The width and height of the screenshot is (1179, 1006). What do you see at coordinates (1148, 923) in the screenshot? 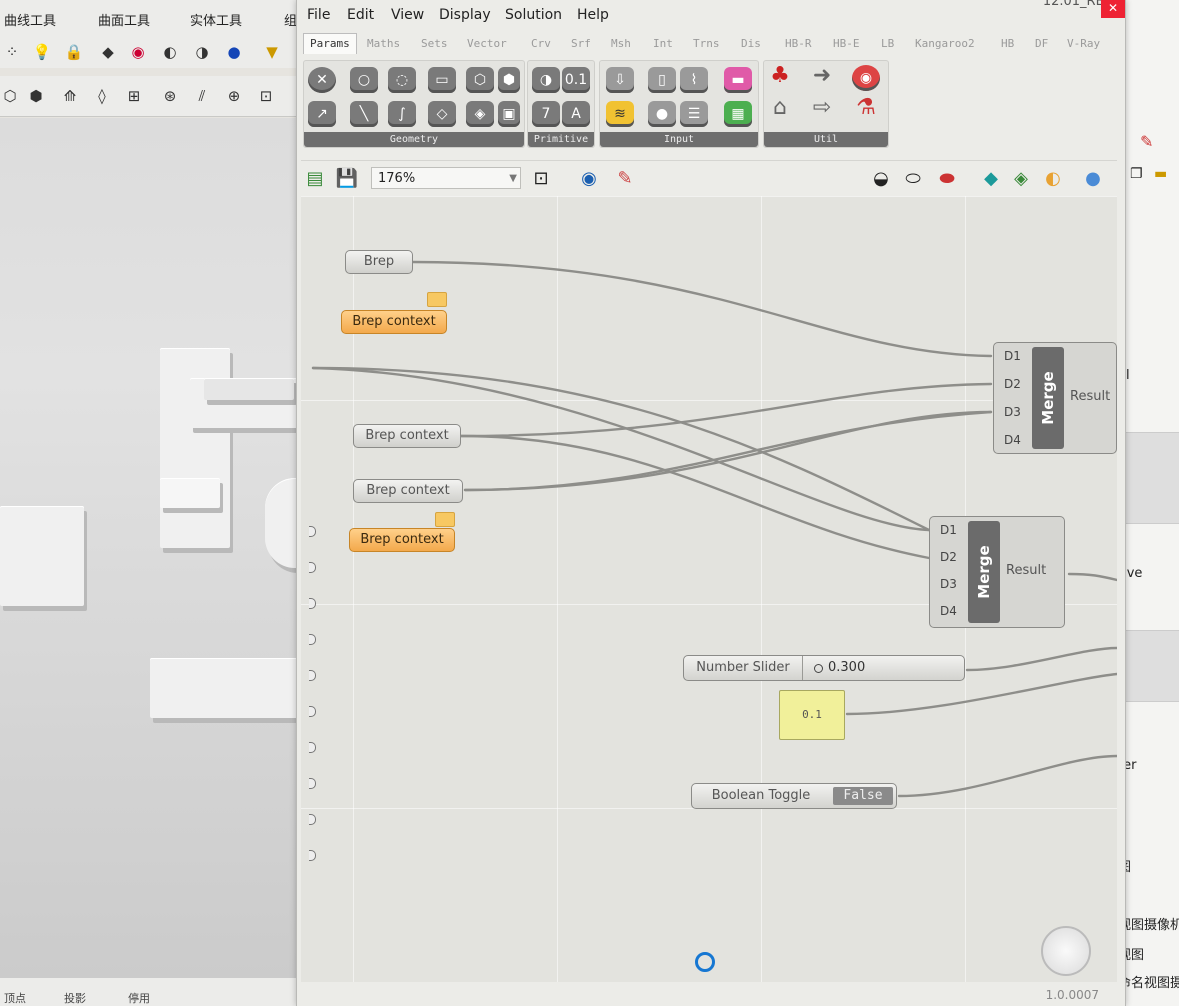
I see `panel-label: 视图摄像机` at bounding box center [1148, 923].